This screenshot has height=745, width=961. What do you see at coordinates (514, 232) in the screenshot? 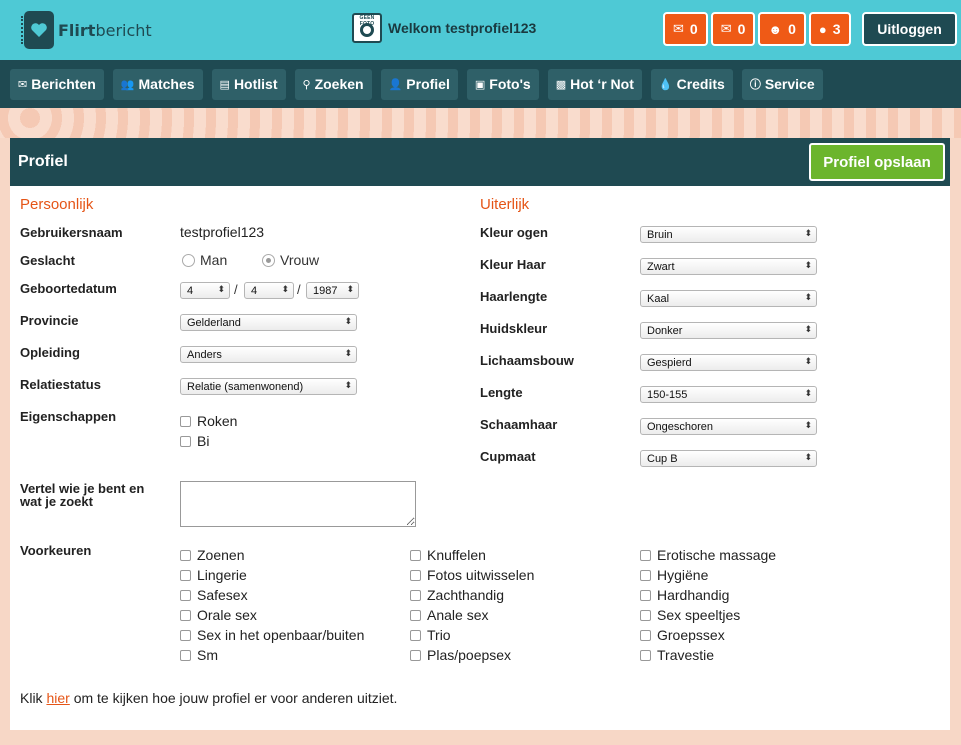
I see `eye-color-label: Kleur ogen` at bounding box center [514, 232].